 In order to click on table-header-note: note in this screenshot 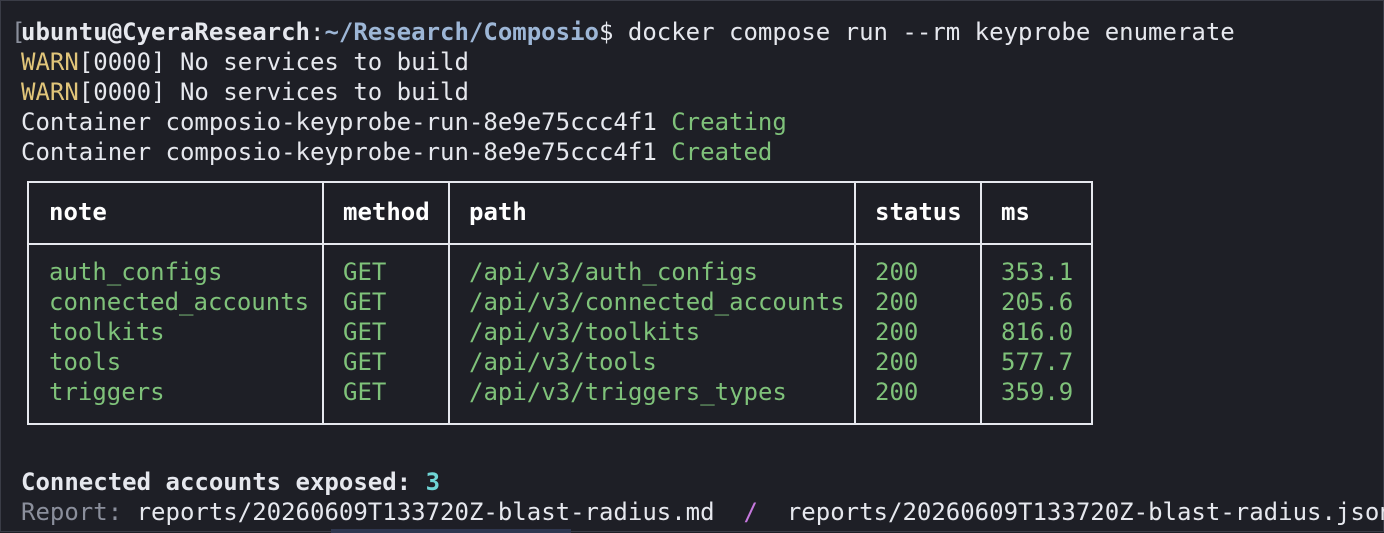, I will do `click(78, 212)`.